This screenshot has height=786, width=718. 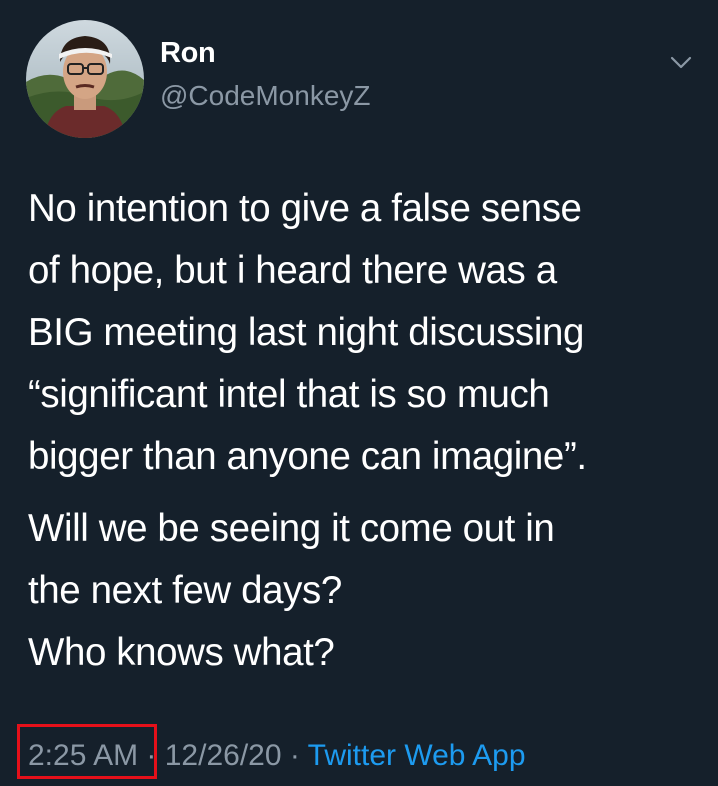 I want to click on tweet-text-line: No intention to give a false sense, so click(x=305, y=208).